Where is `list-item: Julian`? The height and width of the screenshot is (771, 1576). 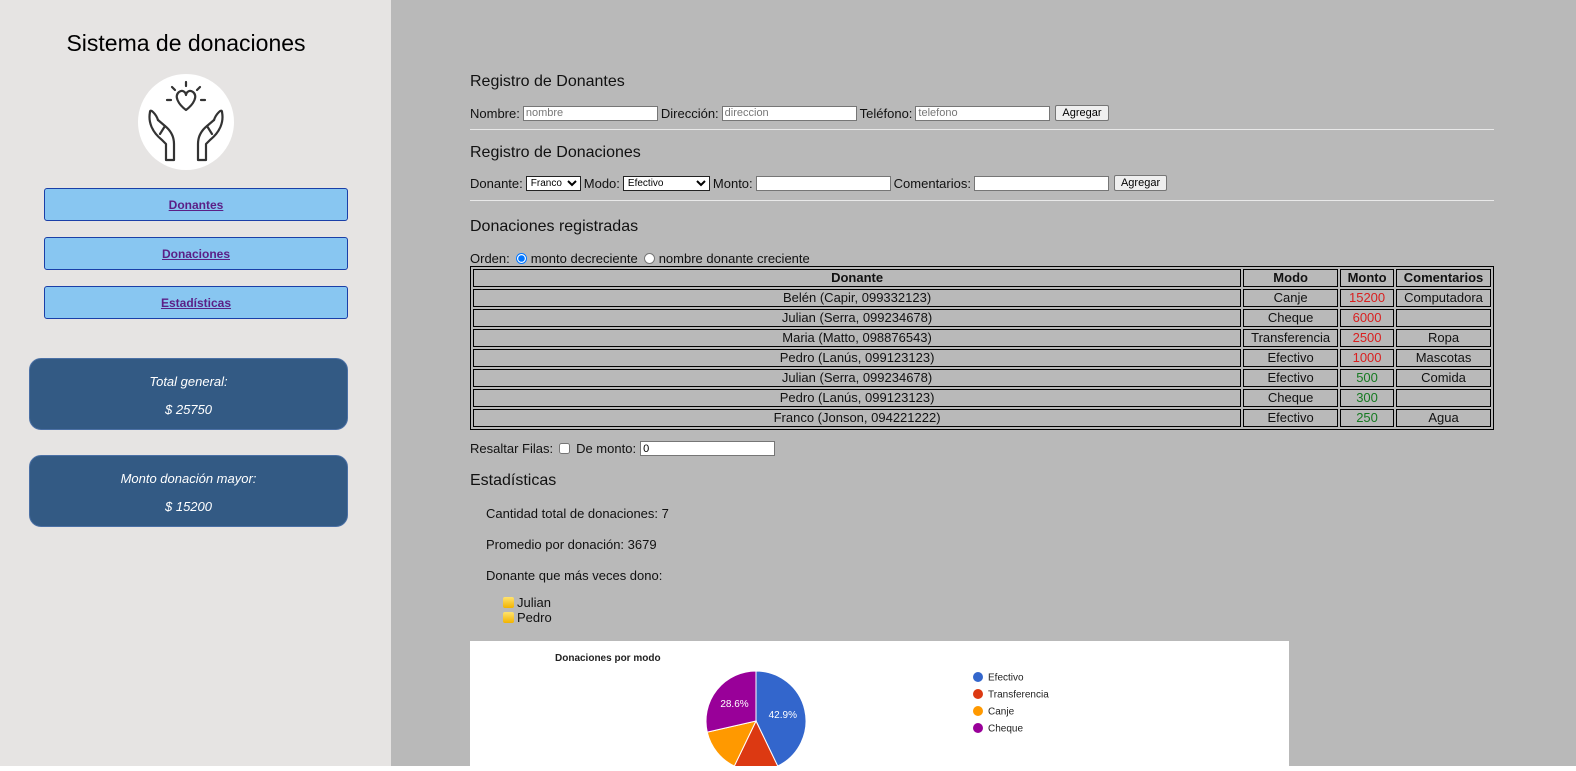 list-item: Julian is located at coordinates (527, 602).